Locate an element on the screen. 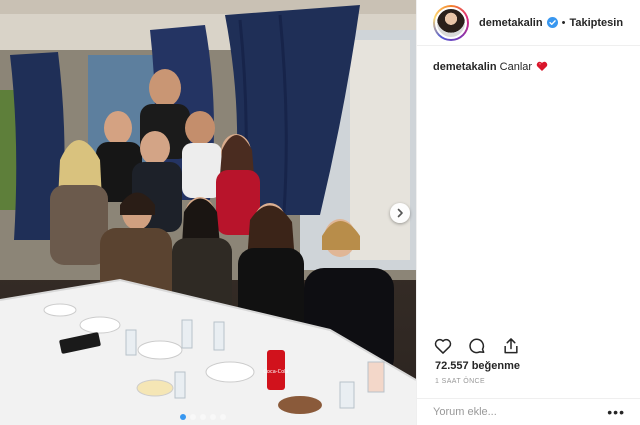  post-actions is located at coordinates (477, 346).